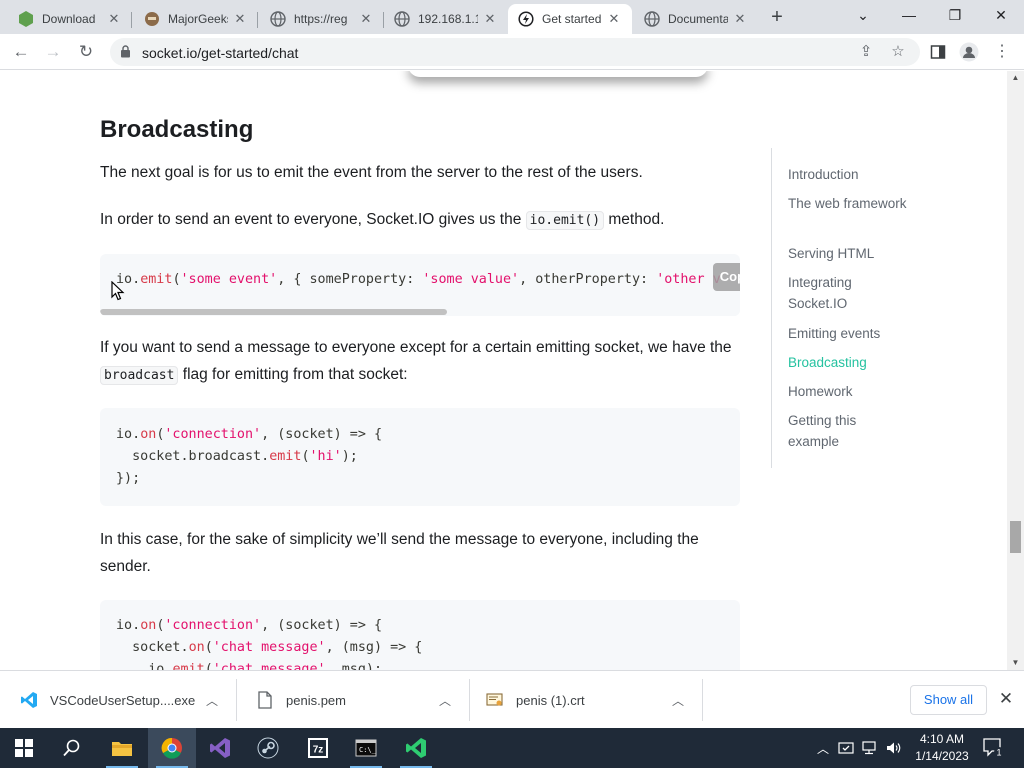 The width and height of the screenshot is (1024, 768). I want to click on restore-button: ❐, so click(955, 16).